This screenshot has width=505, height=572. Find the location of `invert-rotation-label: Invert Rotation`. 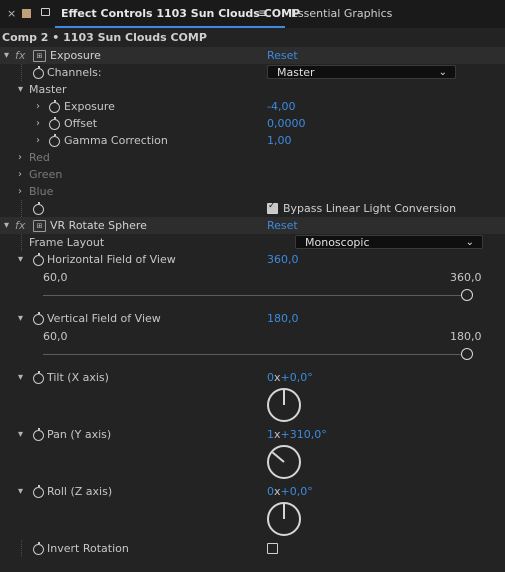

invert-rotation-label: Invert Rotation is located at coordinates (88, 548).